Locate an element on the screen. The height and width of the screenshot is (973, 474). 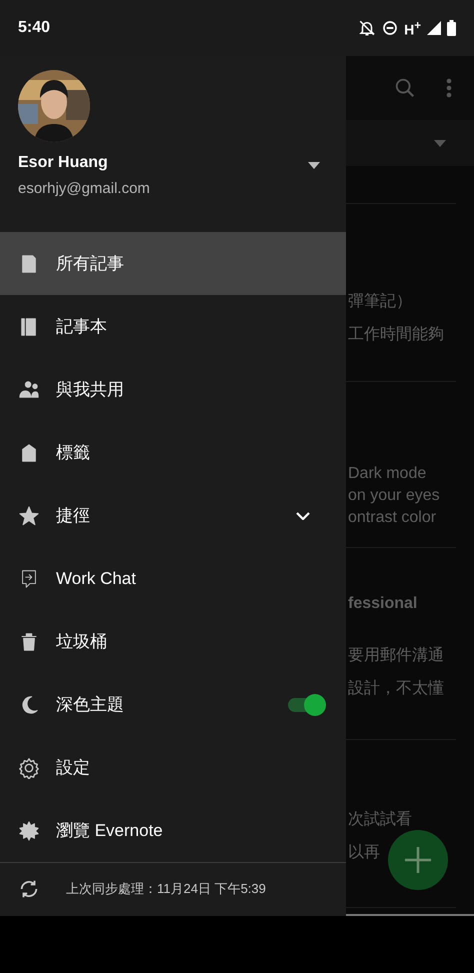
clock: 5:40 is located at coordinates (34, 28).